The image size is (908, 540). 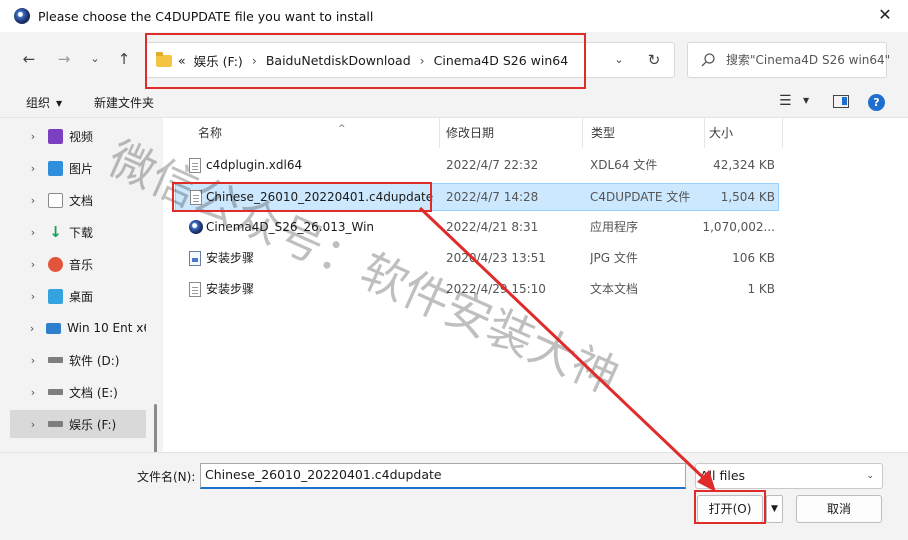 What do you see at coordinates (742, 133) in the screenshot?
I see `column-header-size: 大小` at bounding box center [742, 133].